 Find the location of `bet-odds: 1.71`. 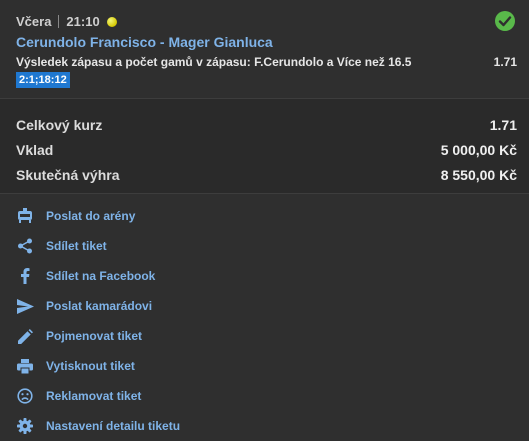

bet-odds: 1.71 is located at coordinates (505, 62).